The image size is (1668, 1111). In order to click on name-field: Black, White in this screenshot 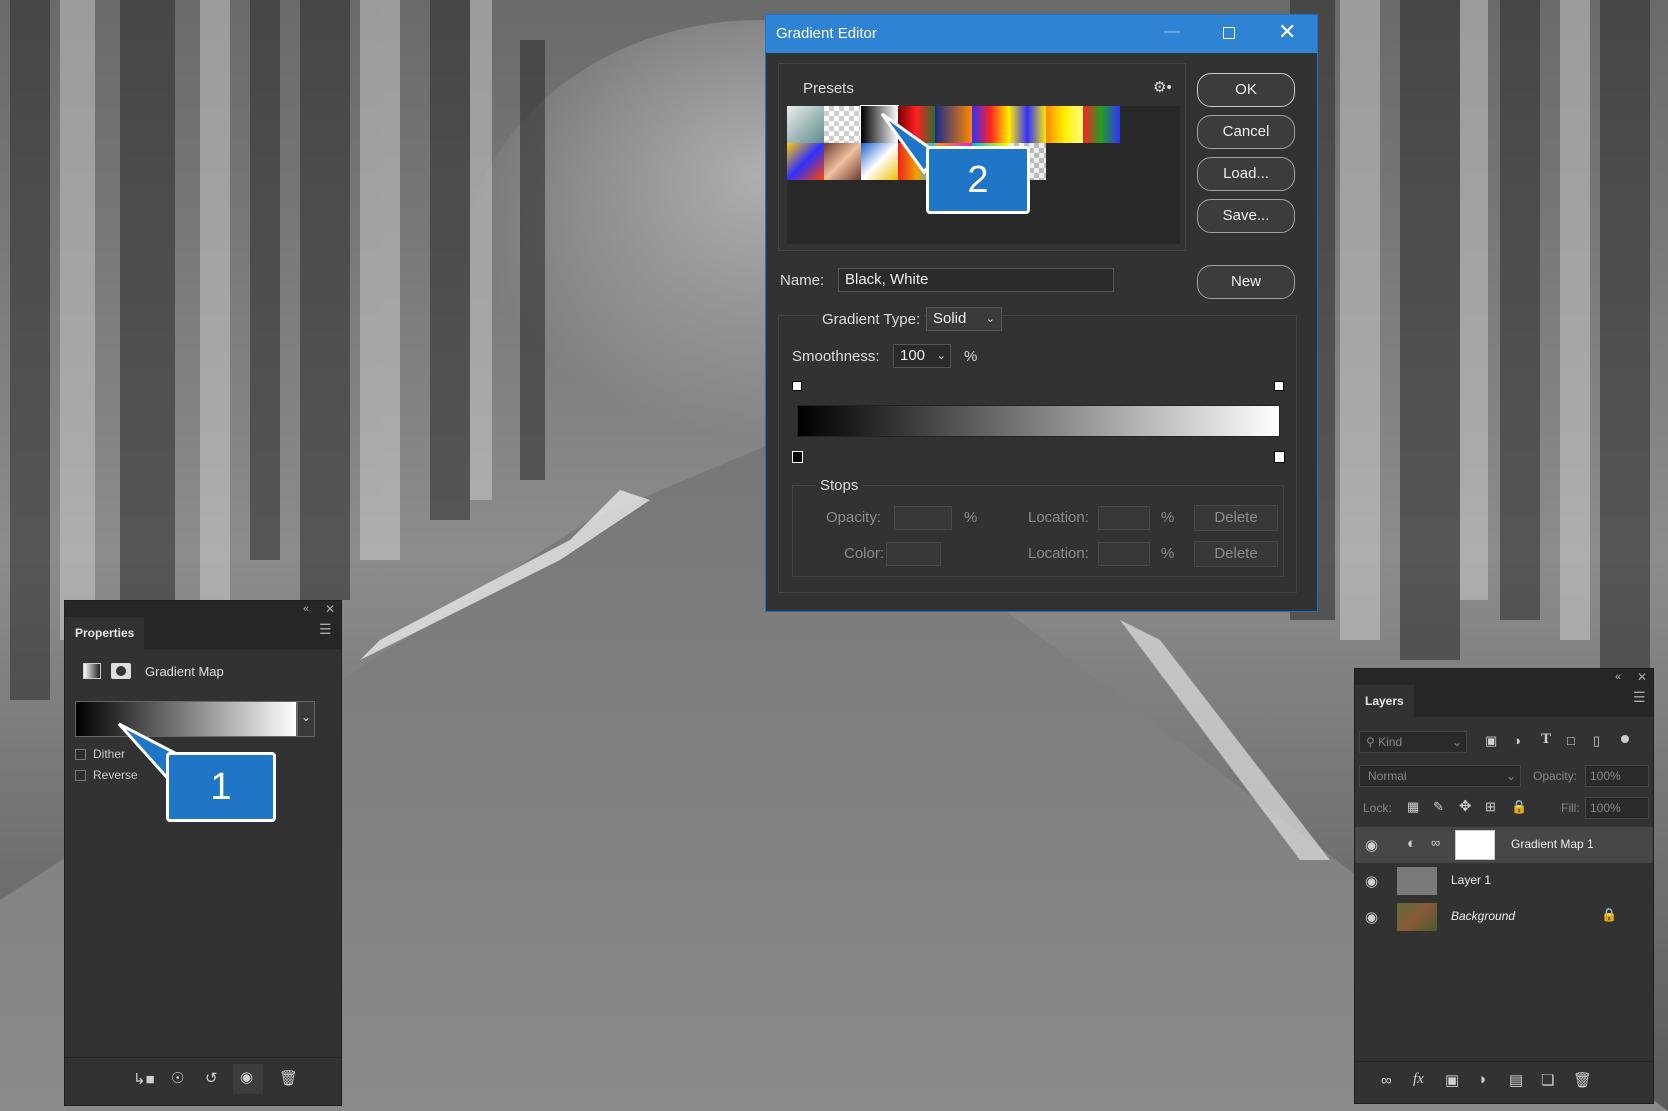, I will do `click(976, 280)`.